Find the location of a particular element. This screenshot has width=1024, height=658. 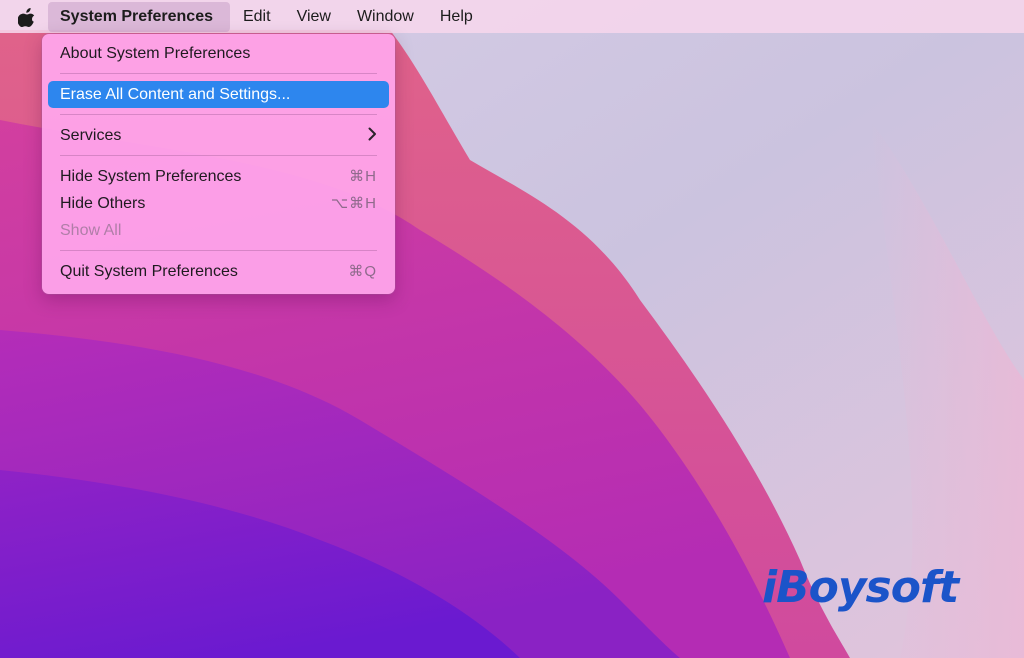

menu-item-quit-label: Quit System Preferences is located at coordinates (149, 271).